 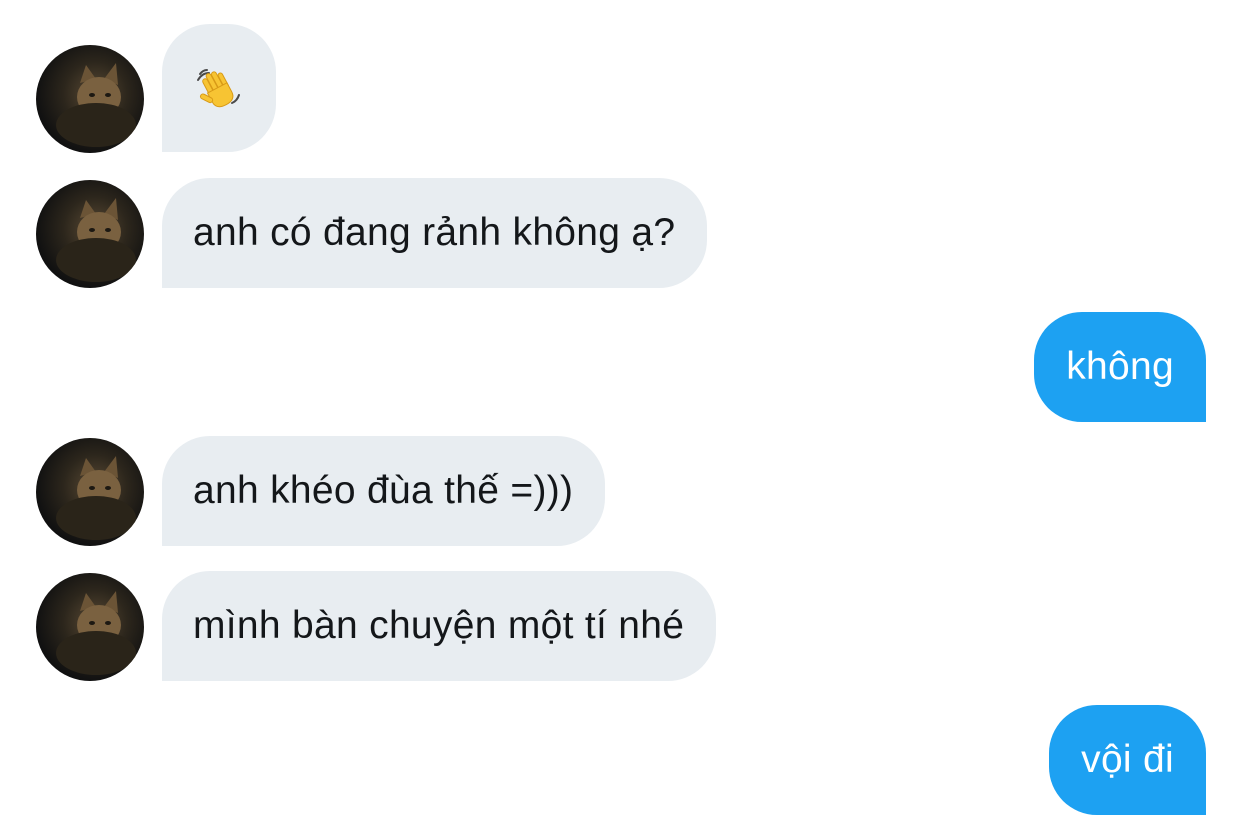 I want to click on message-text: không, so click(x=1120, y=366).